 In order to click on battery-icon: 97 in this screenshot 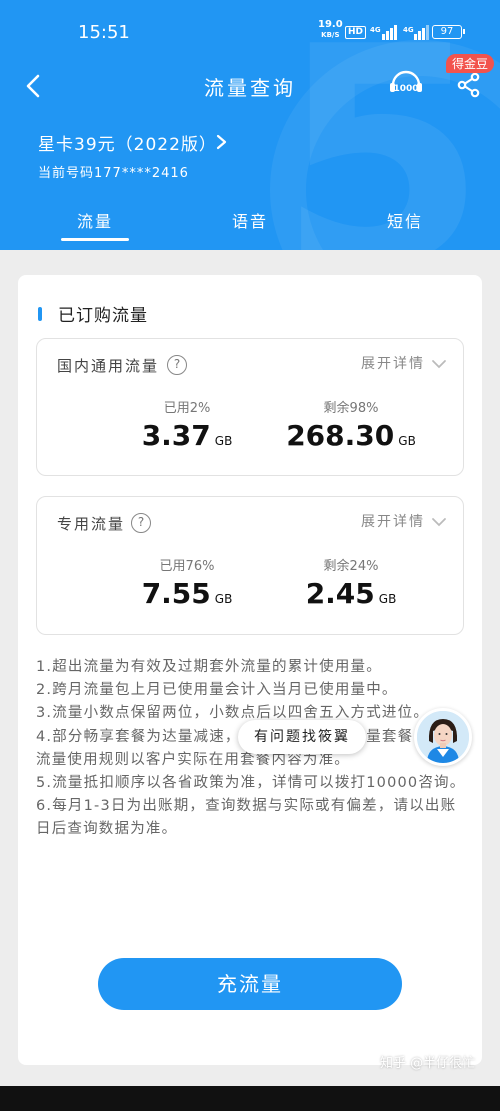, I will do `click(448, 32)`.